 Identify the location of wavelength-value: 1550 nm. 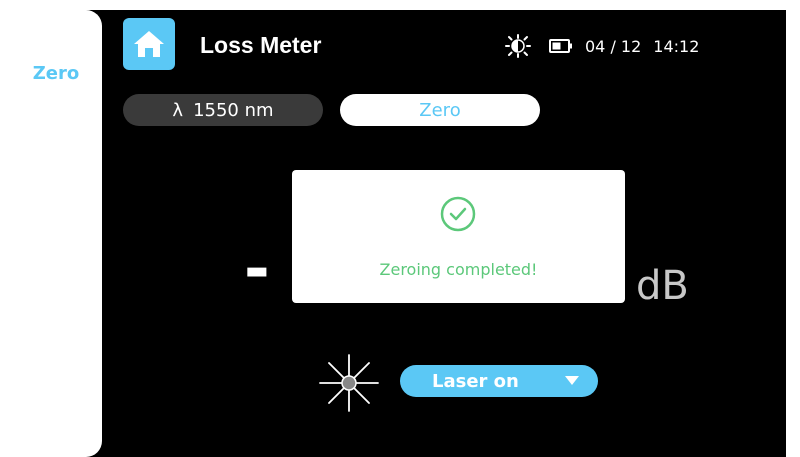
(233, 110).